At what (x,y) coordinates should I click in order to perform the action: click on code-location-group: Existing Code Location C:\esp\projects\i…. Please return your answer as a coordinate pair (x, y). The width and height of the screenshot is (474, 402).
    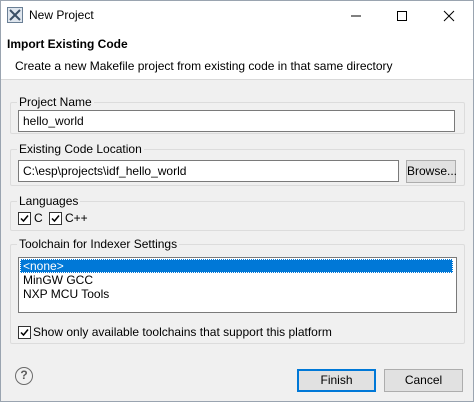
    Looking at the image, I should click on (237, 164).